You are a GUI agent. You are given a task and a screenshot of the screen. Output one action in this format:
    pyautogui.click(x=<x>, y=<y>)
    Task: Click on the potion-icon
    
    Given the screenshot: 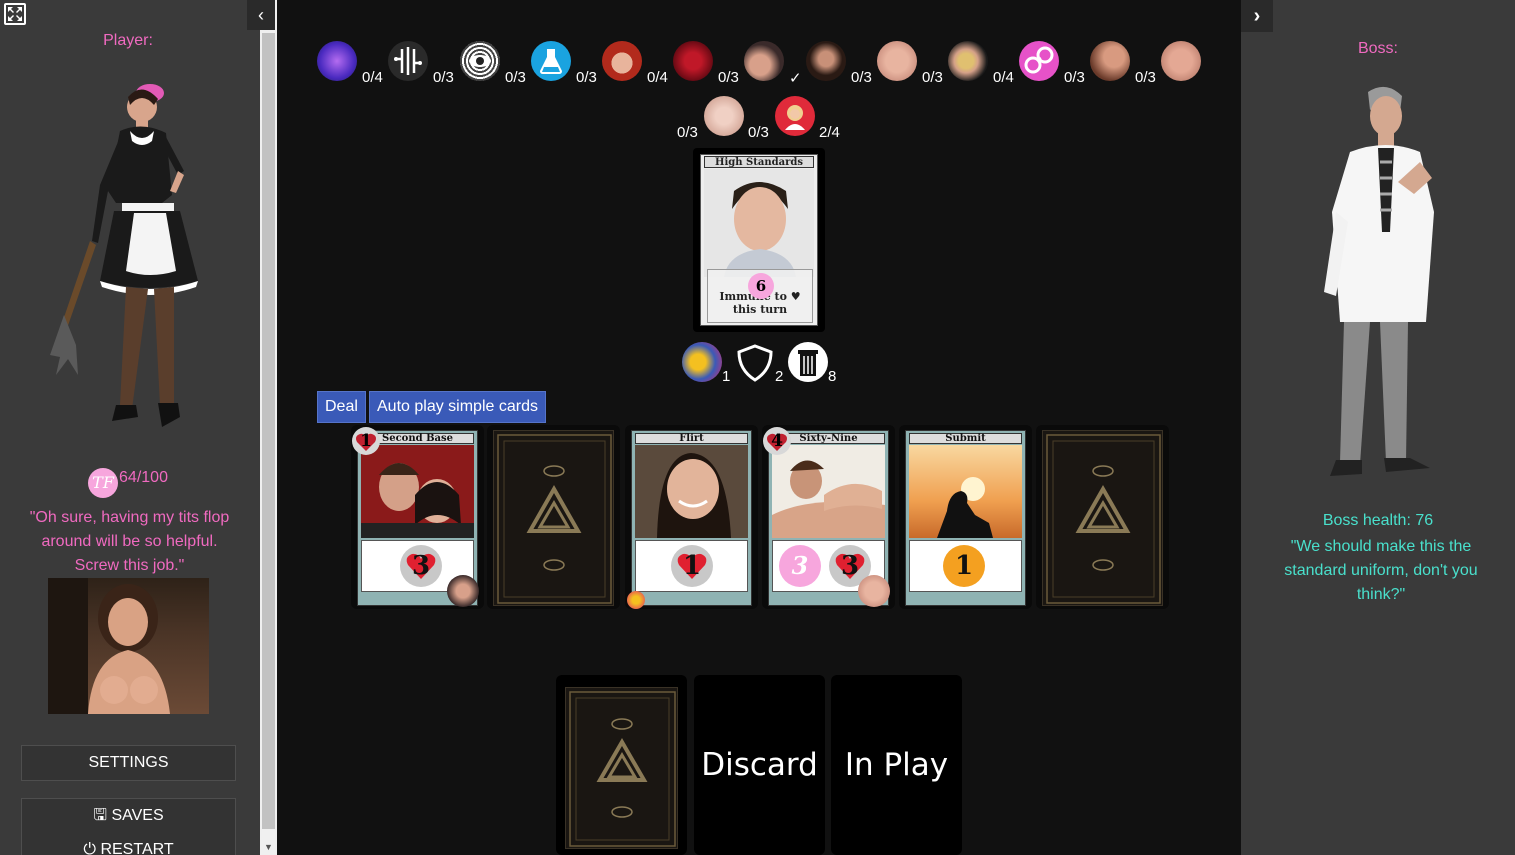 What is the action you would take?
    pyautogui.click(x=551, y=61)
    